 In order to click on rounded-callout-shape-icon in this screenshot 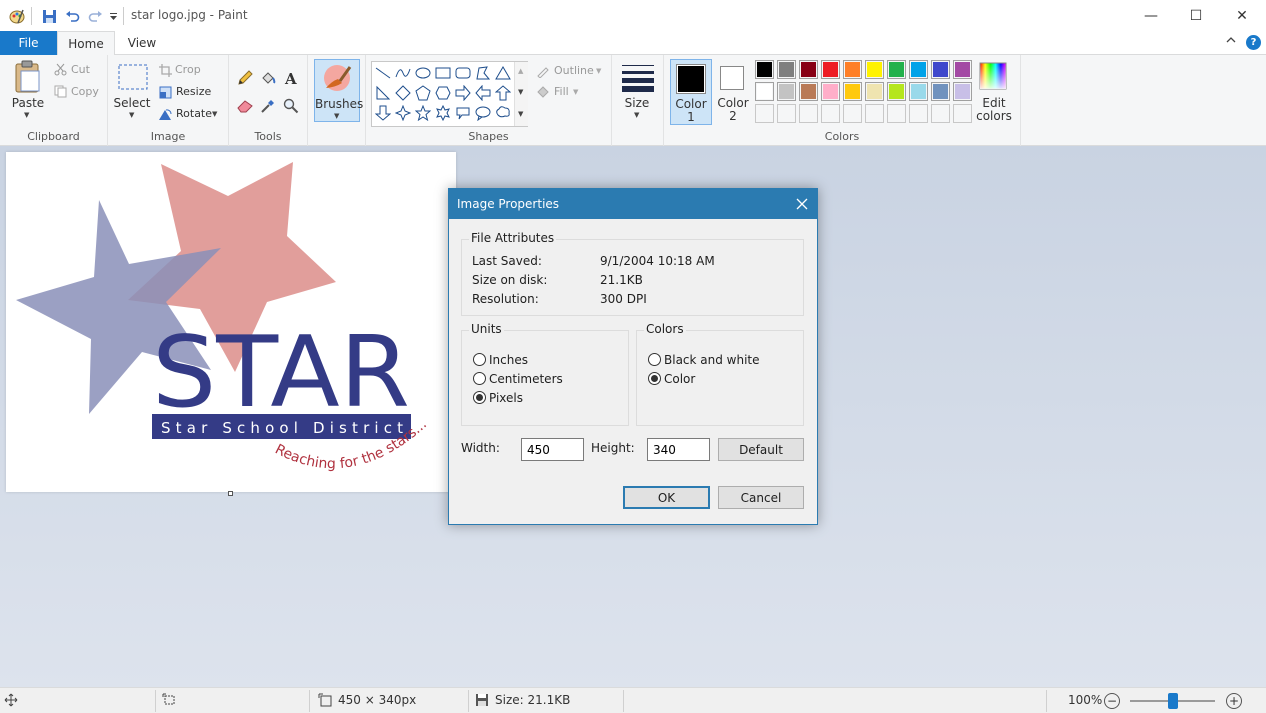, I will do `click(463, 113)`.